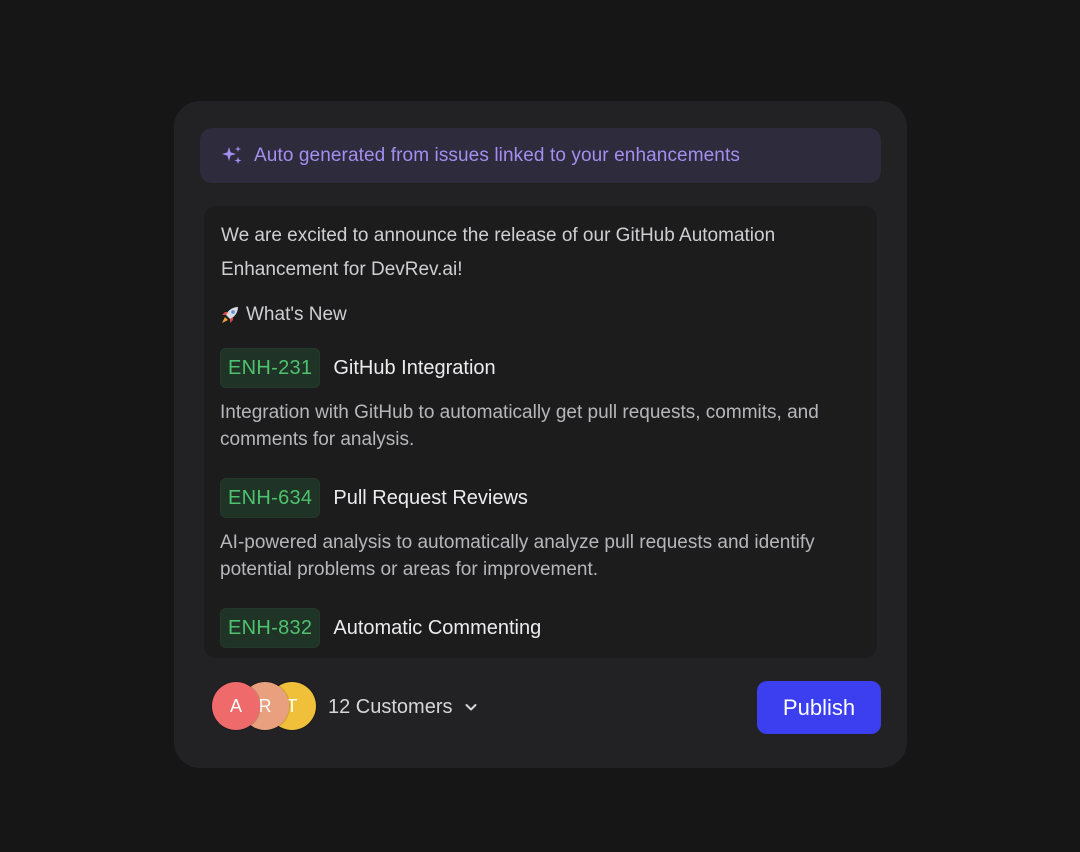  Describe the element at coordinates (265, 707) in the screenshot. I see `customer-avatars: A R T` at that location.